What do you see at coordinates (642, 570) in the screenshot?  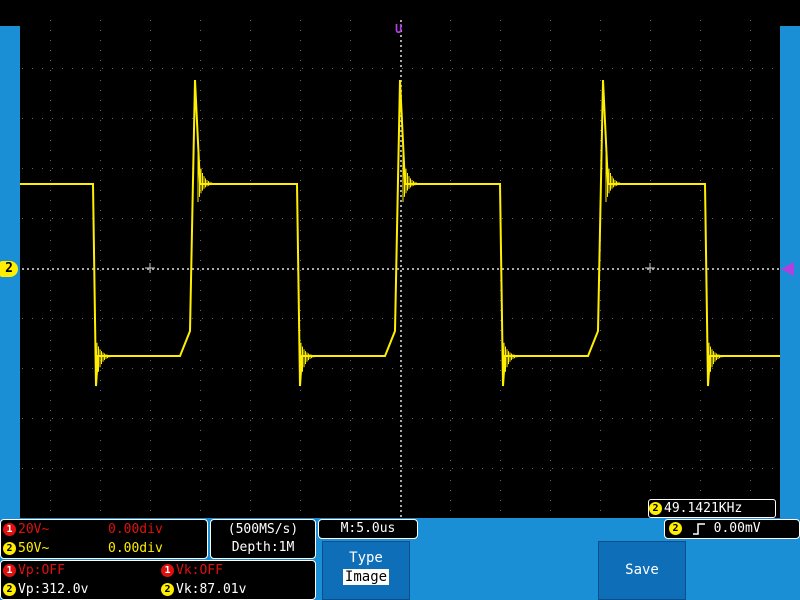 I see `save-button: Save` at bounding box center [642, 570].